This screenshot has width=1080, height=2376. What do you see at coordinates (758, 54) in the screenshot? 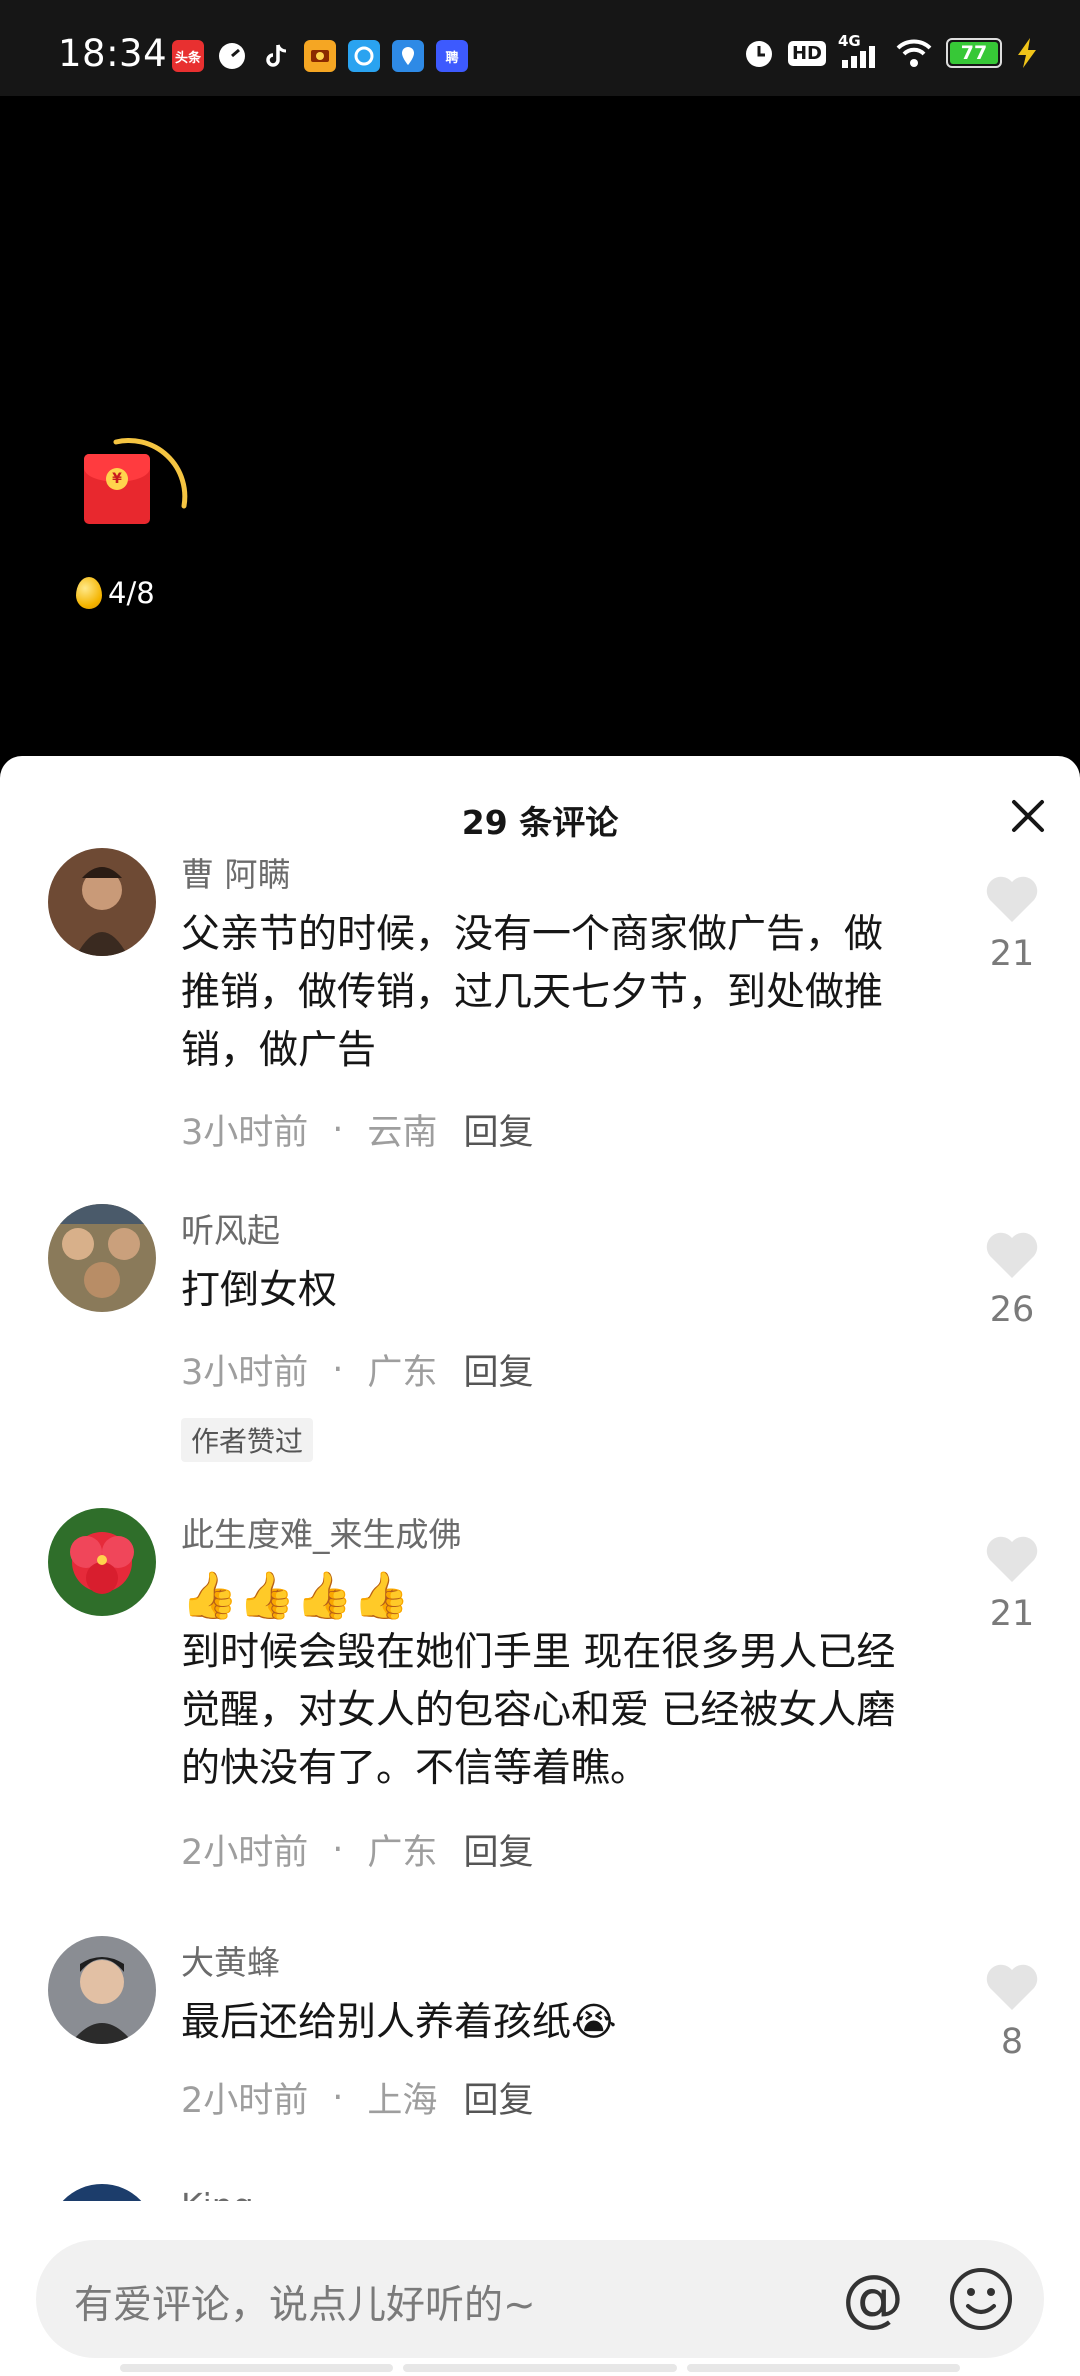
I see `alarm-icon` at bounding box center [758, 54].